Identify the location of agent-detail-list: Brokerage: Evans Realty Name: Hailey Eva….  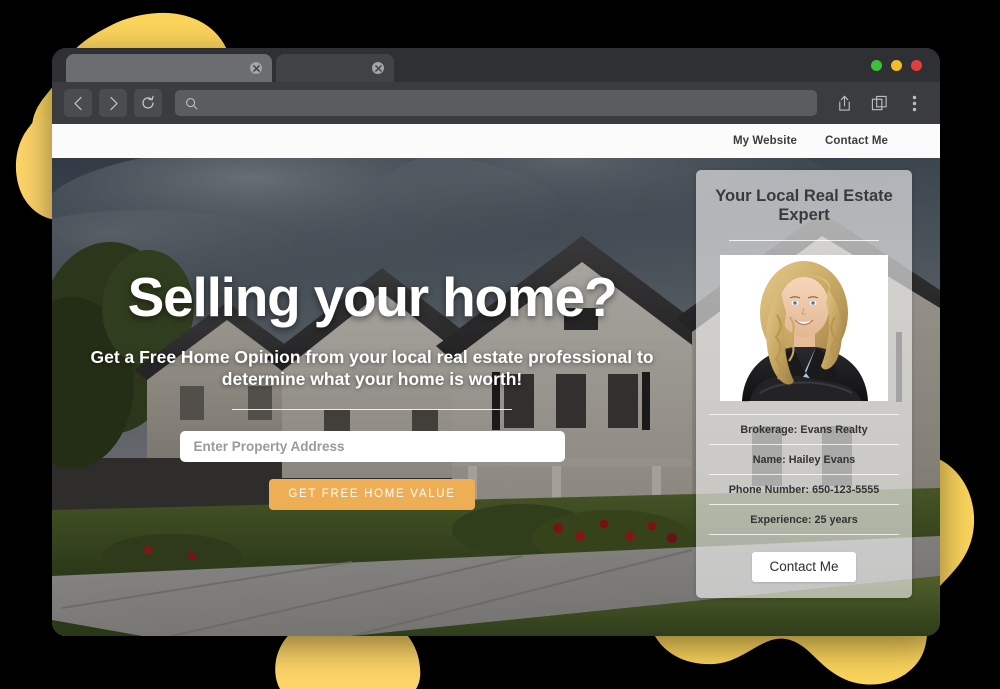
(804, 474).